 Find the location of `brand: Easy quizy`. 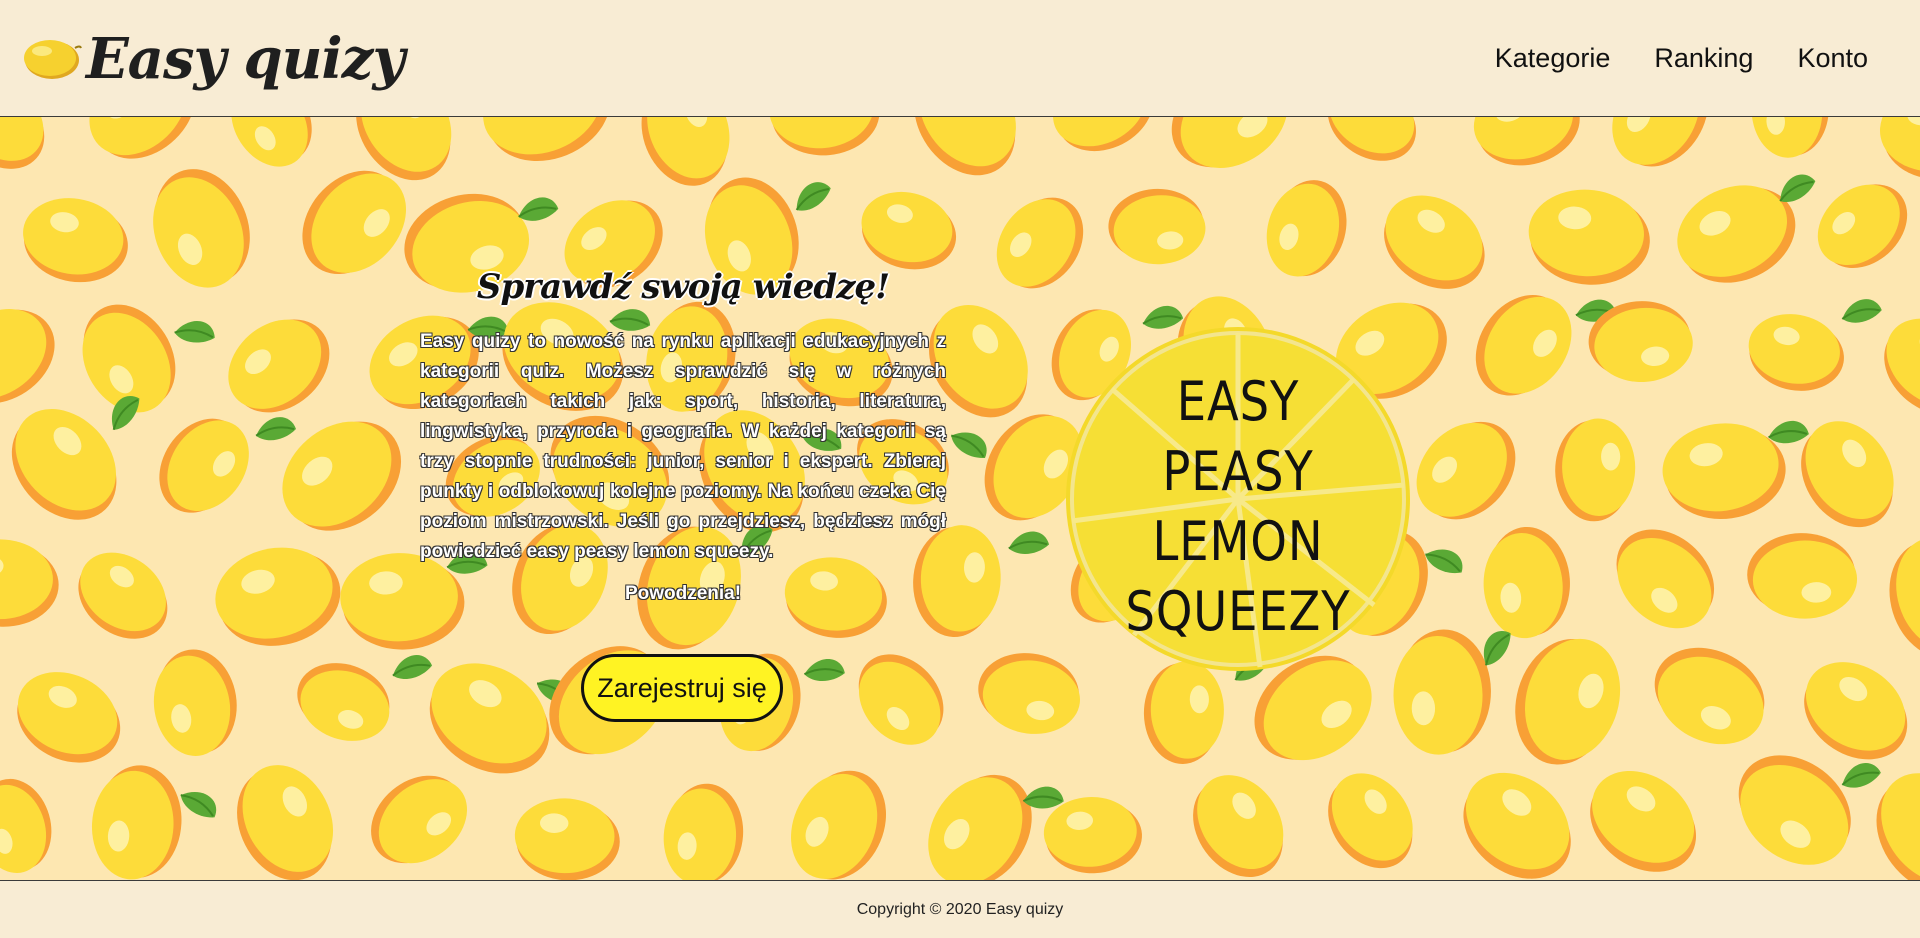

brand: Easy quizy is located at coordinates (212, 59).